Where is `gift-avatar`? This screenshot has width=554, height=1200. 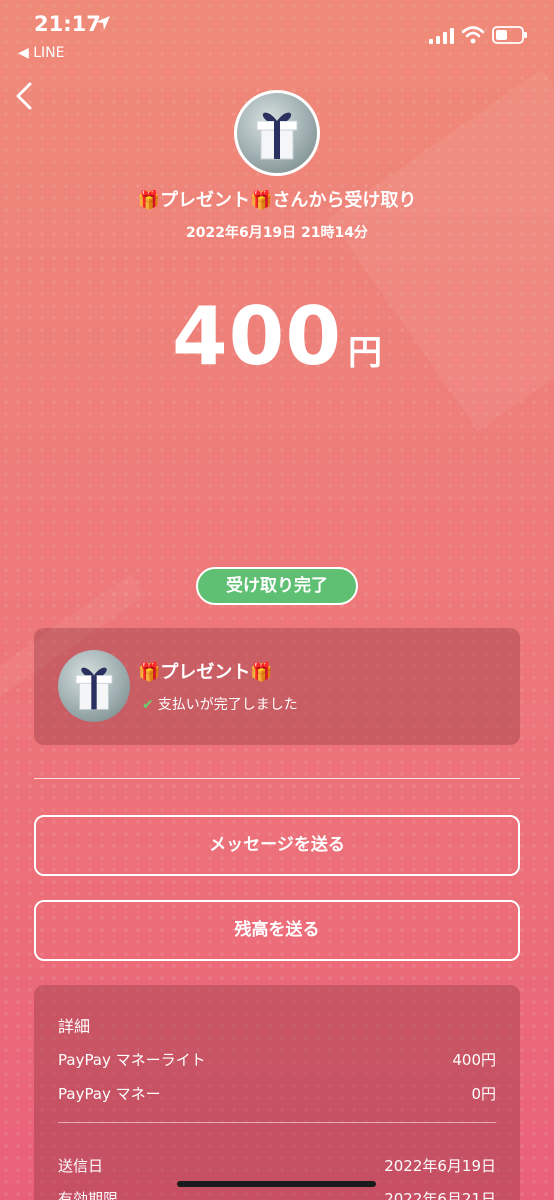
gift-avatar is located at coordinates (94, 686).